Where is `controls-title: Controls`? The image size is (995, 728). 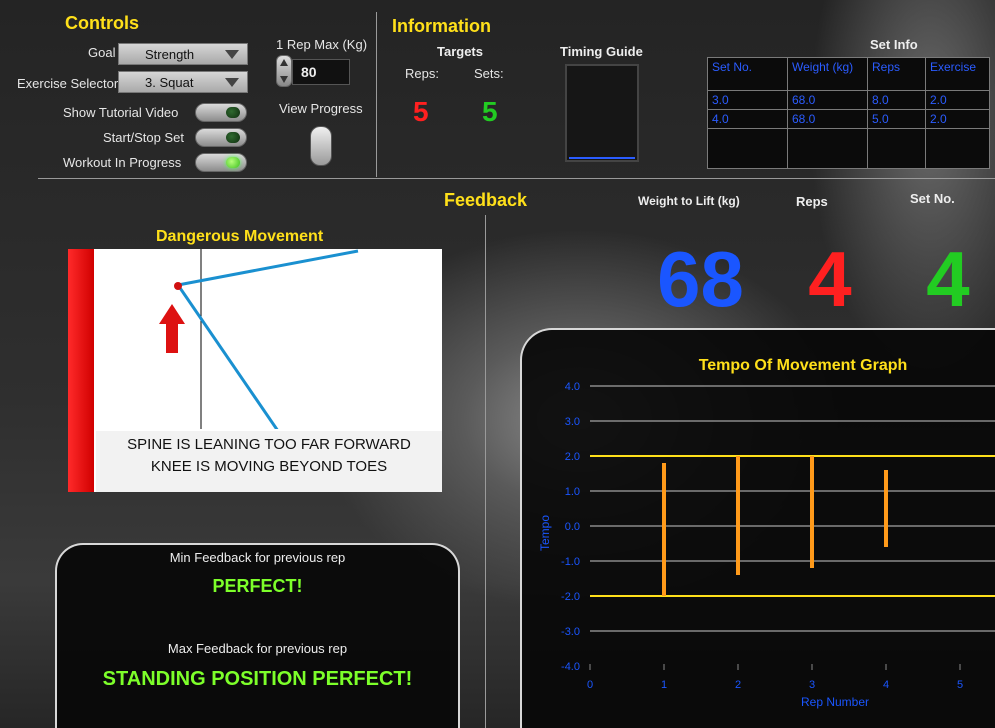 controls-title: Controls is located at coordinates (102, 23).